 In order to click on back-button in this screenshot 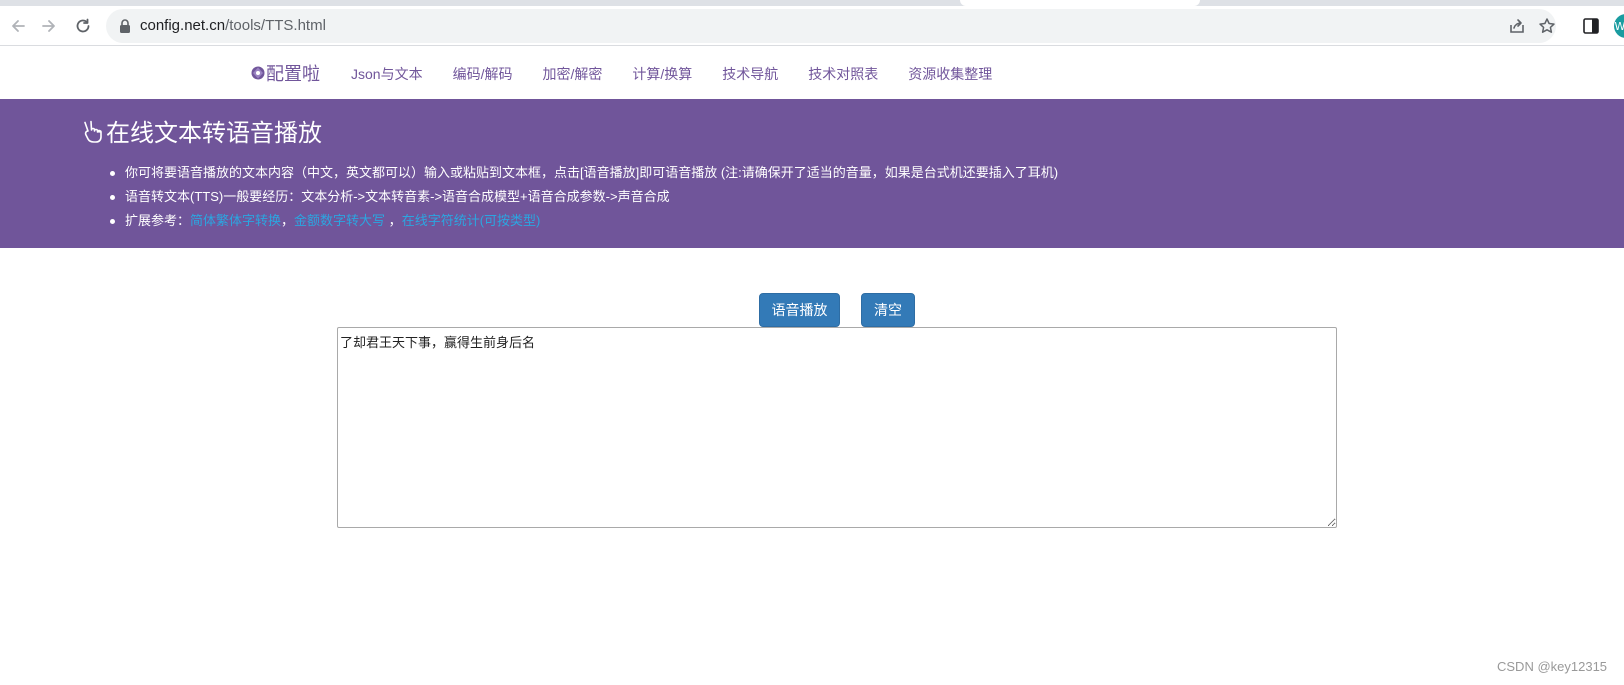, I will do `click(18, 26)`.